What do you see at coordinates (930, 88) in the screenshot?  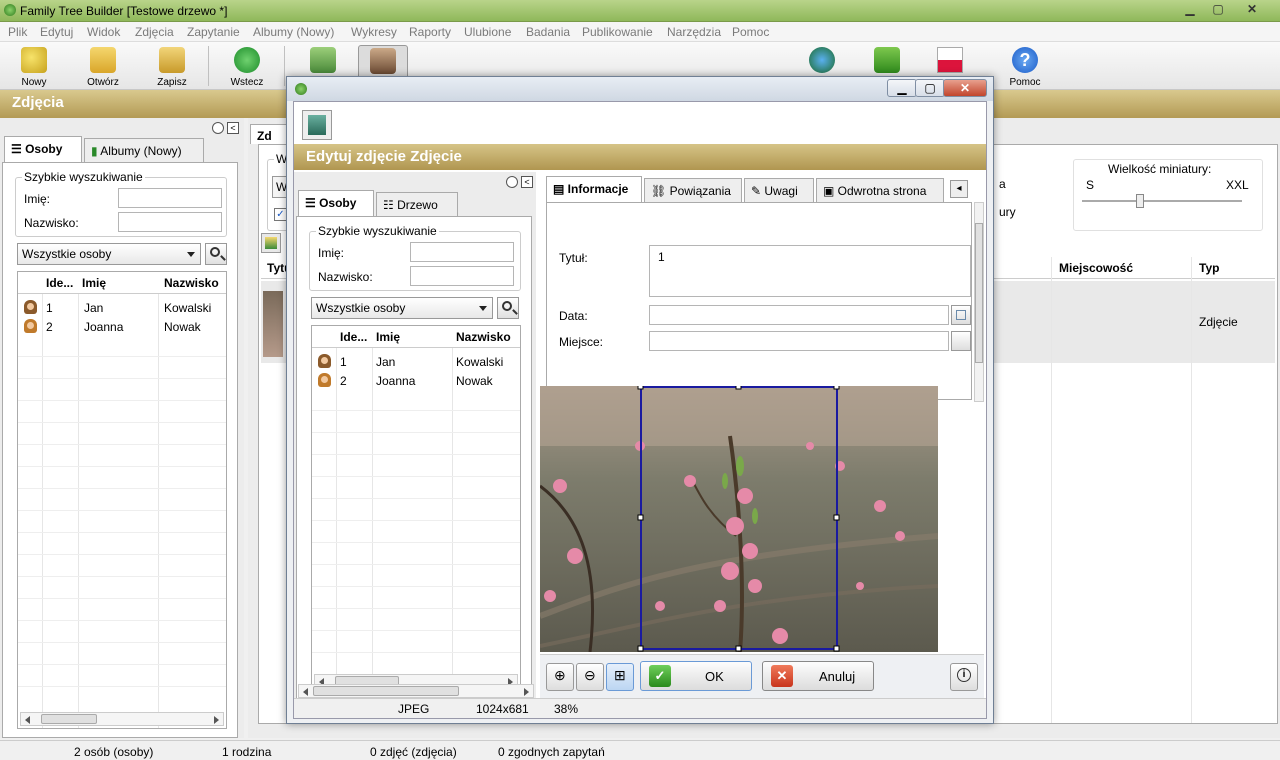 I see `dialog-maximize-button: ▢` at bounding box center [930, 88].